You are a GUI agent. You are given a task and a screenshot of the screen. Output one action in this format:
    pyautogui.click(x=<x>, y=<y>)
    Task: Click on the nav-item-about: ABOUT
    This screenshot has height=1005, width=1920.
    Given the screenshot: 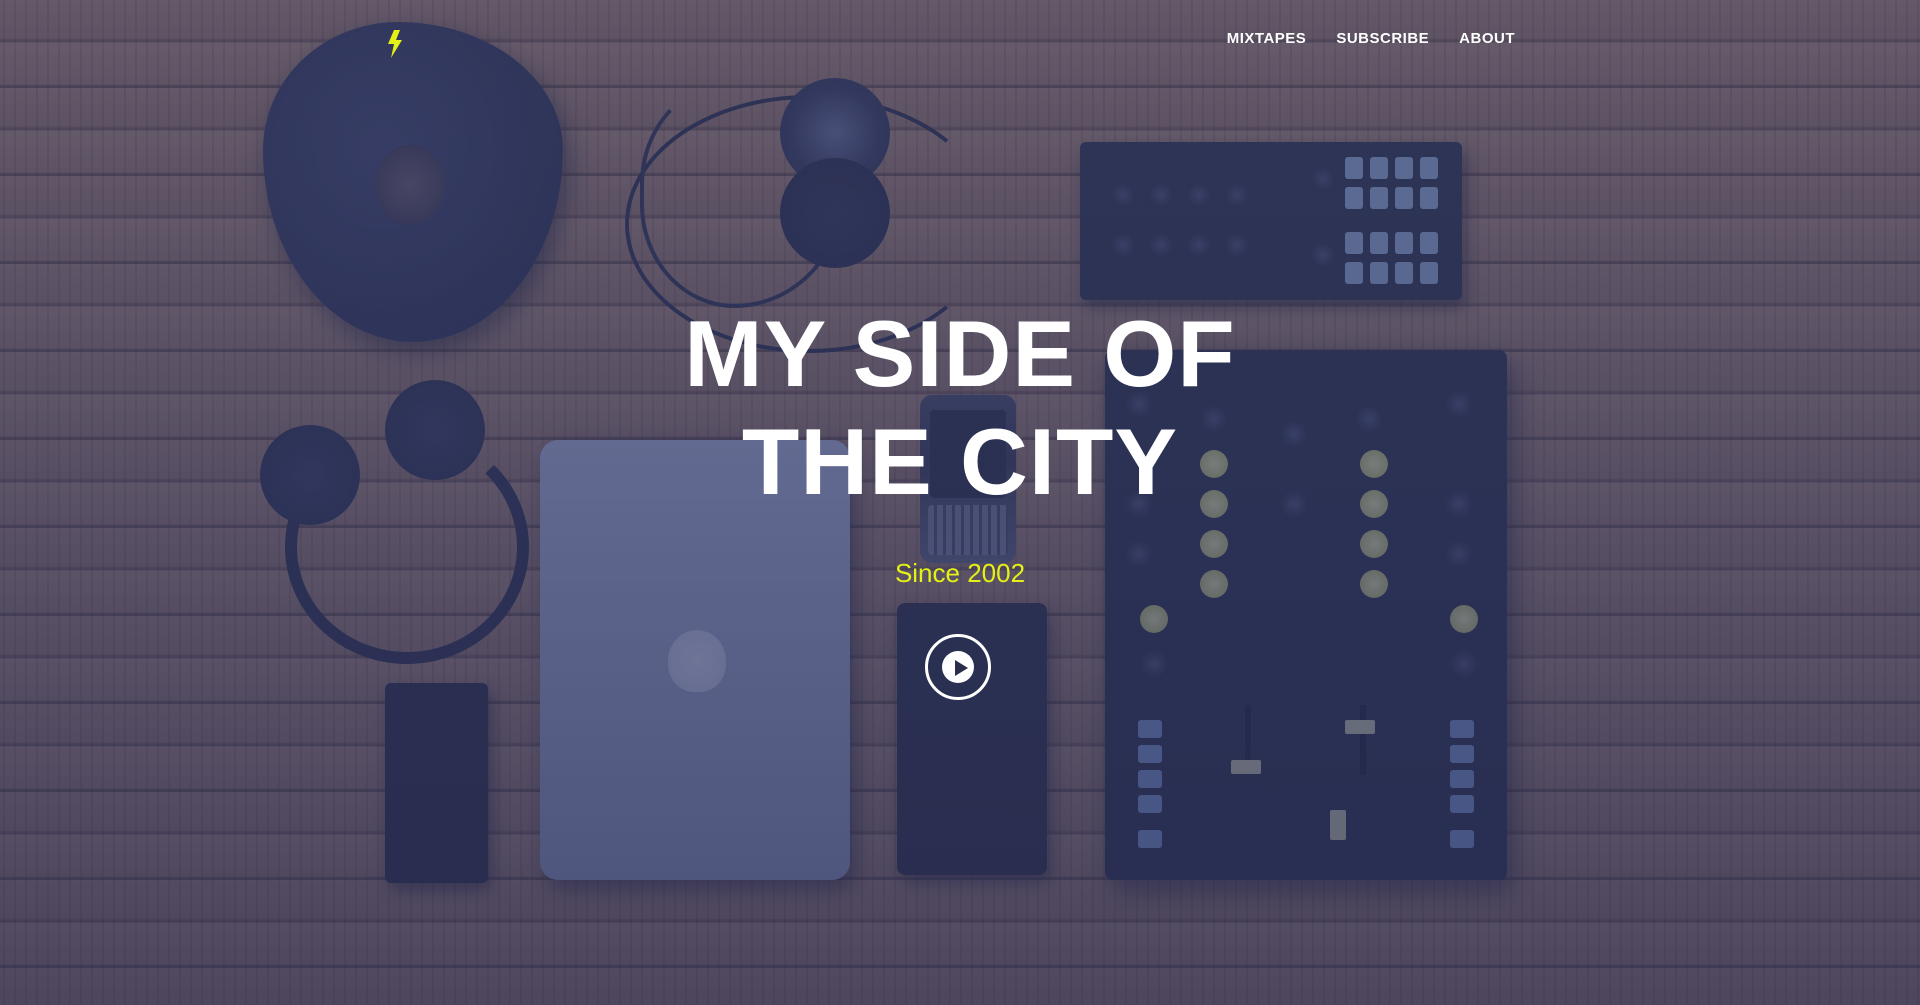 What is the action you would take?
    pyautogui.click(x=1487, y=38)
    